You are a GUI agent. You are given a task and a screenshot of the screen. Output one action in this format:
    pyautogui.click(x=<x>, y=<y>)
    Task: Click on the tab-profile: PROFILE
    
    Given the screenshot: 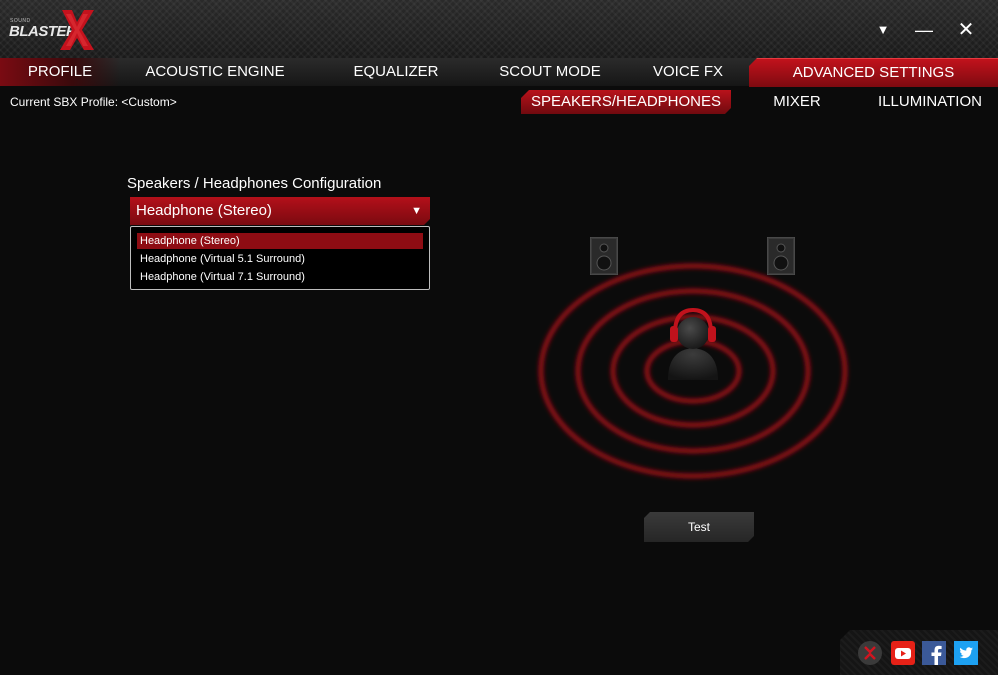 What is the action you would take?
    pyautogui.click(x=60, y=72)
    